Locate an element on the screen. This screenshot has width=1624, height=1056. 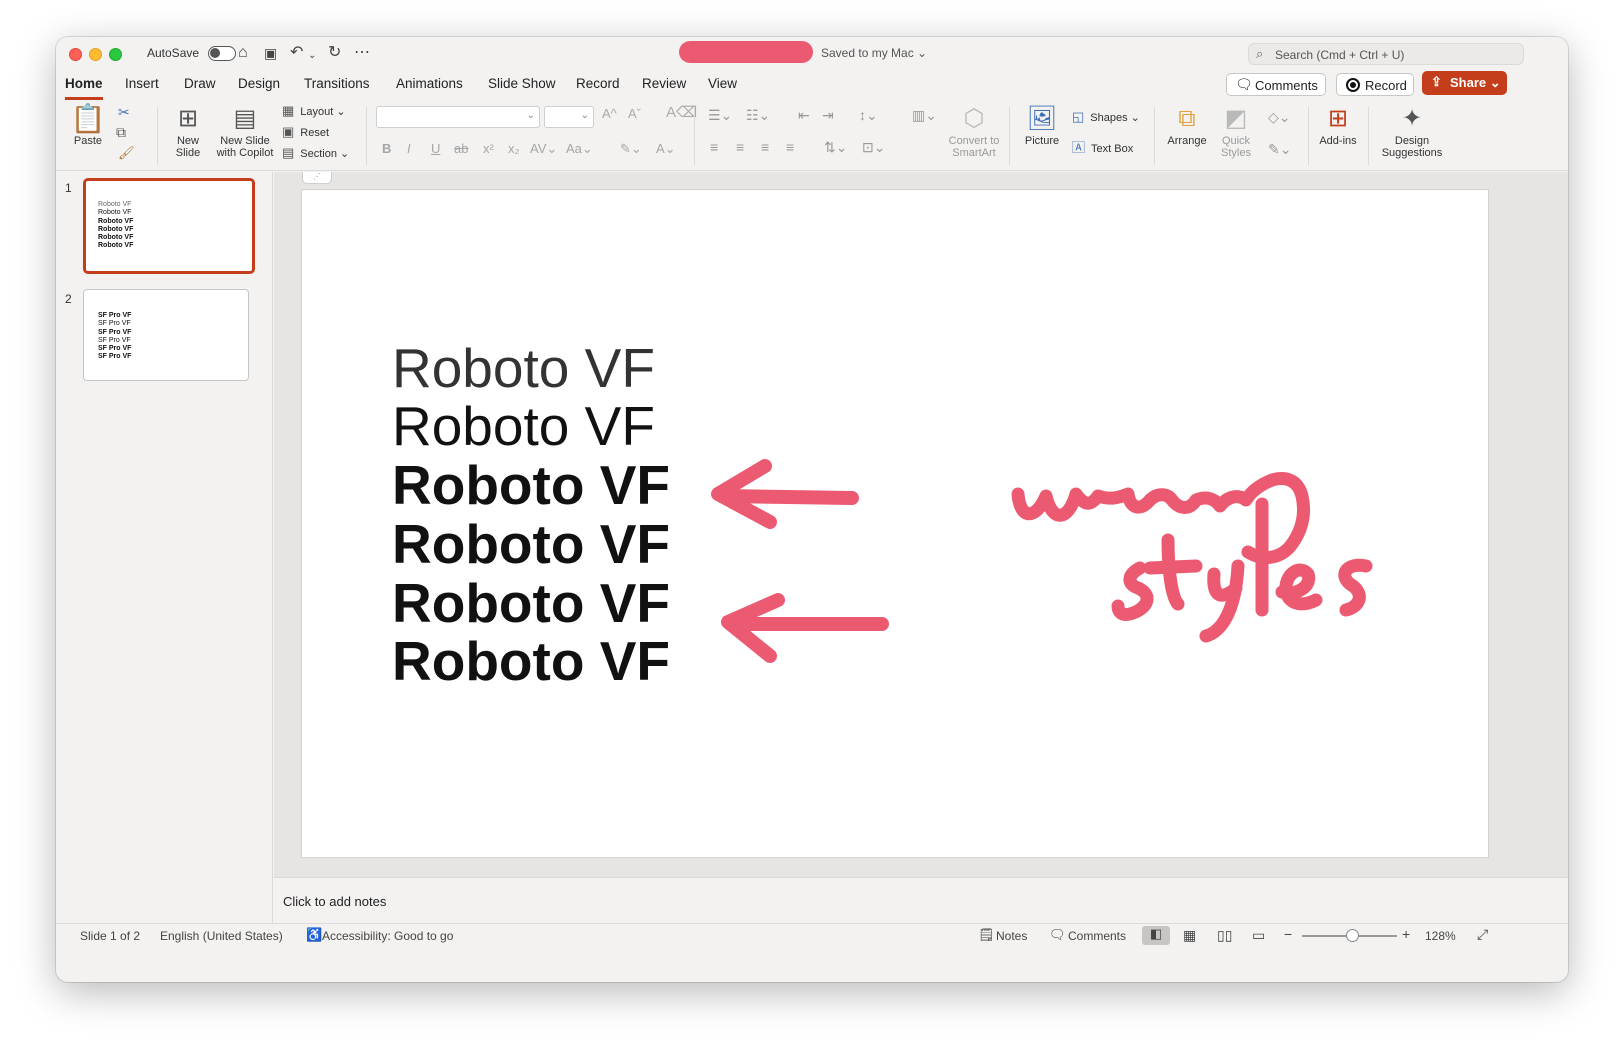
home-icon: ⌂ is located at coordinates (243, 53).